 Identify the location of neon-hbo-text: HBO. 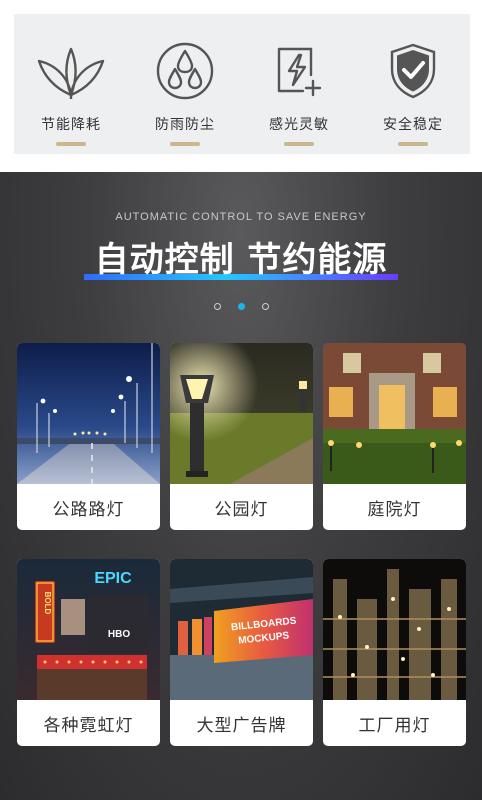
(119, 634).